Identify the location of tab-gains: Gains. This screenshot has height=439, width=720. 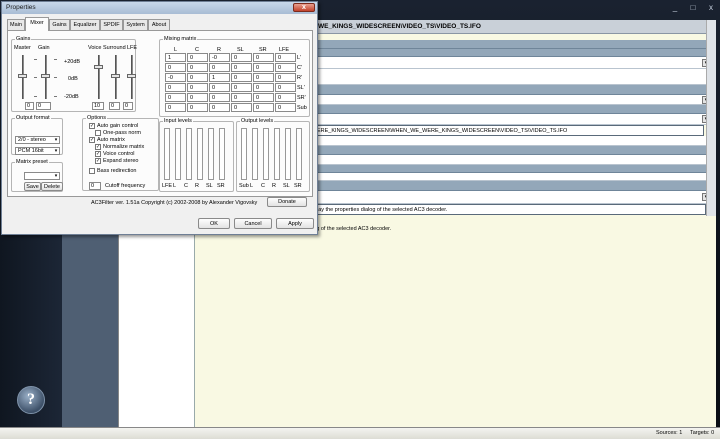
(59, 24).